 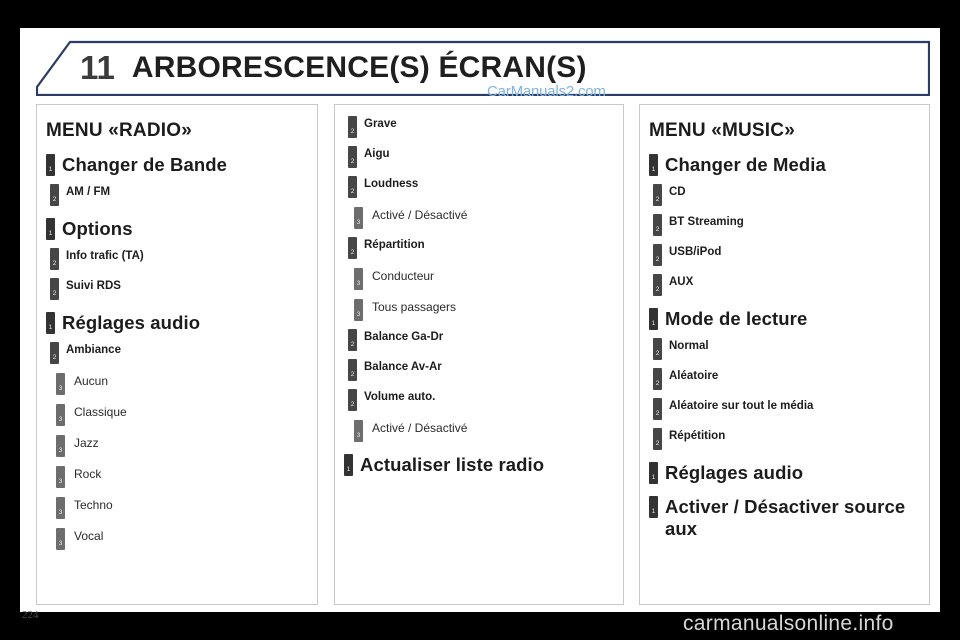 What do you see at coordinates (791, 349) in the screenshot?
I see `tree-item-level-2: 2 Normal` at bounding box center [791, 349].